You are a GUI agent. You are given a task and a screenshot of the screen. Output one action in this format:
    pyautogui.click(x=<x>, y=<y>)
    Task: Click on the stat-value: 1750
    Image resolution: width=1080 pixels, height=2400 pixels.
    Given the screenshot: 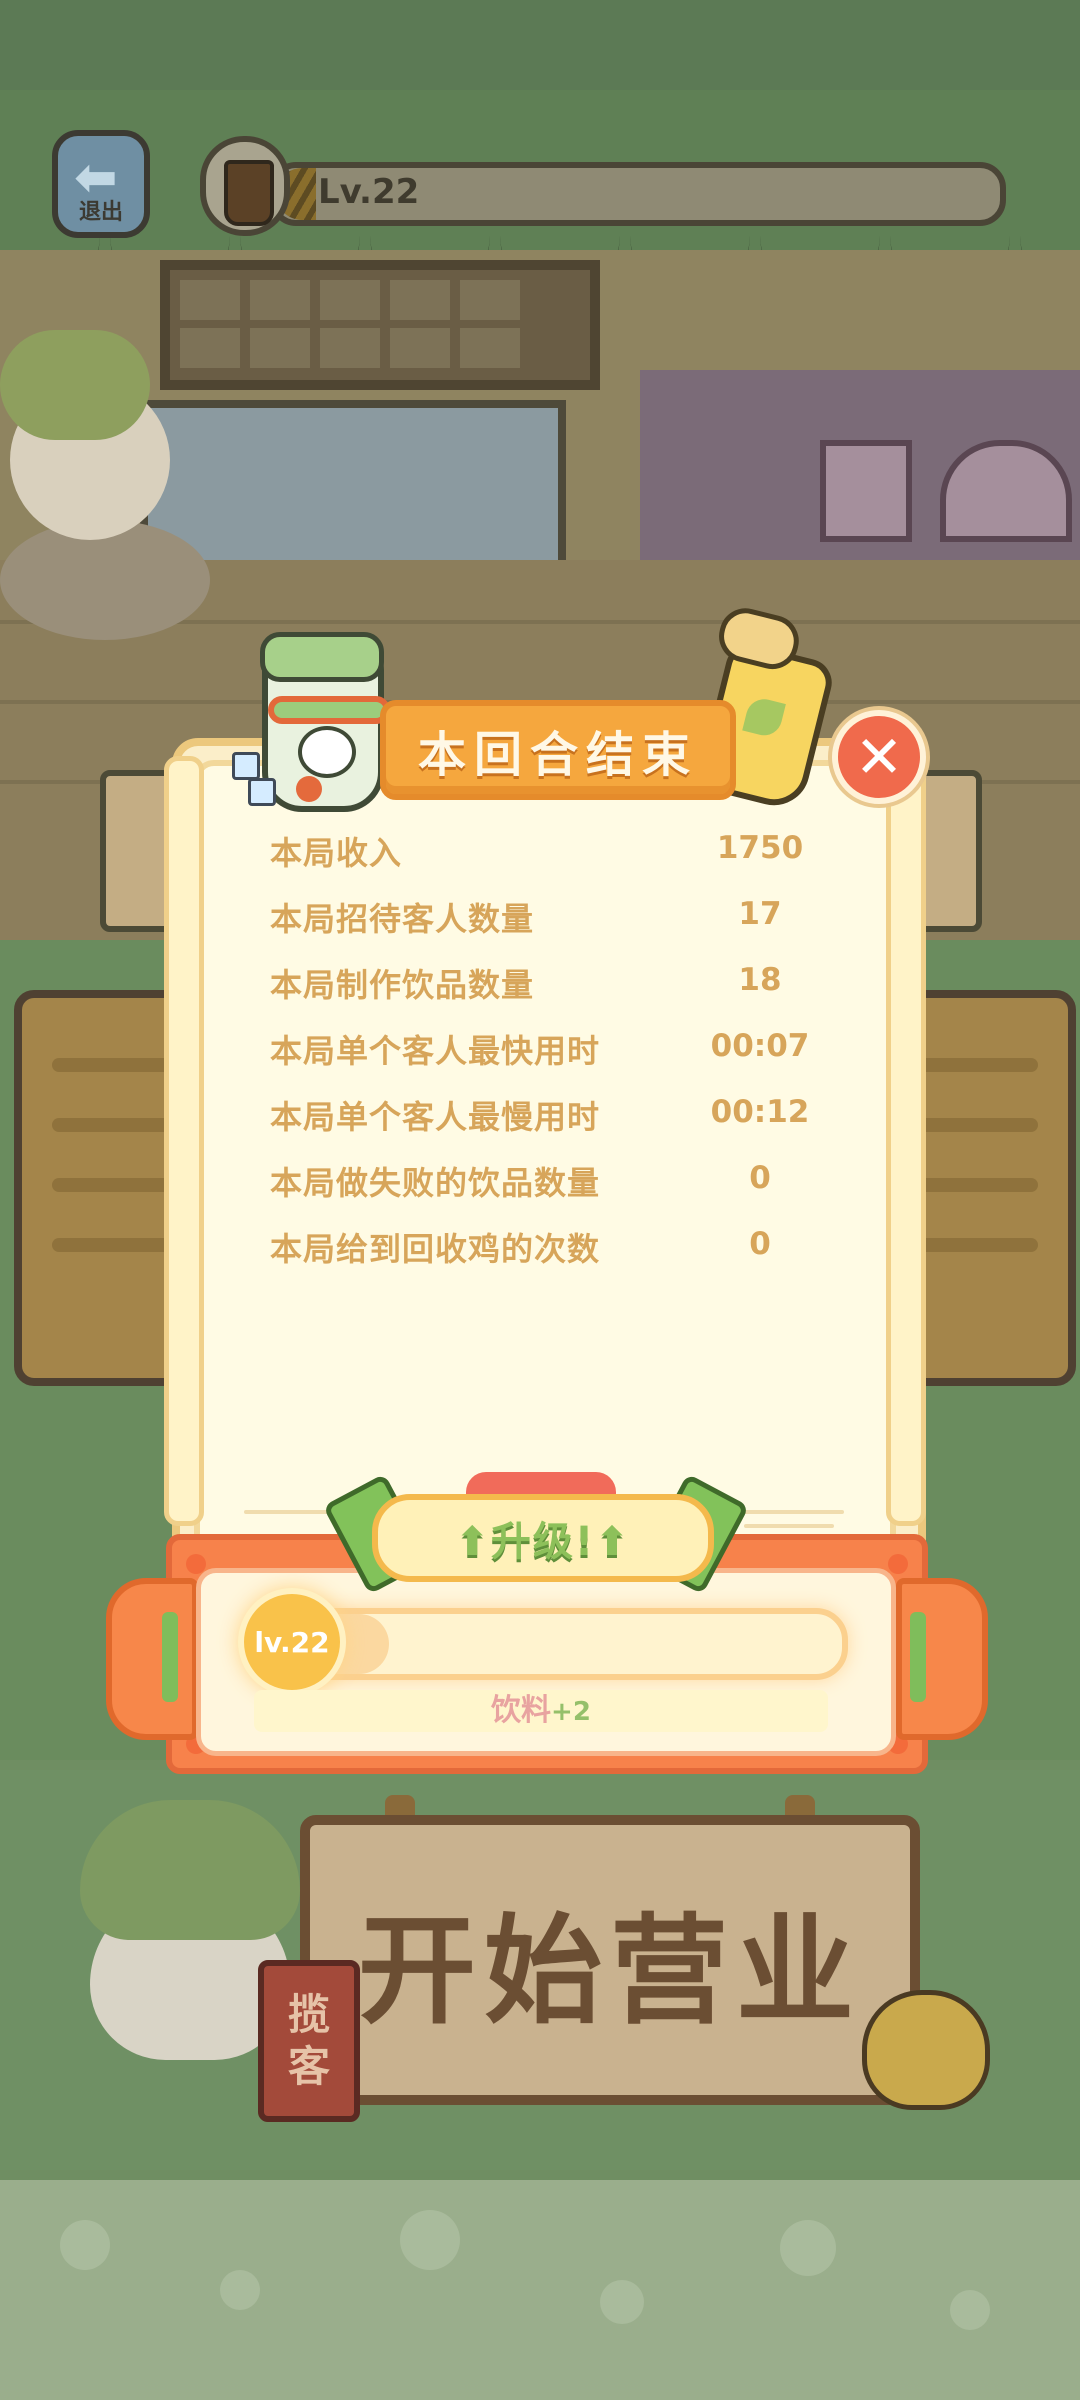 What is the action you would take?
    pyautogui.click(x=760, y=848)
    